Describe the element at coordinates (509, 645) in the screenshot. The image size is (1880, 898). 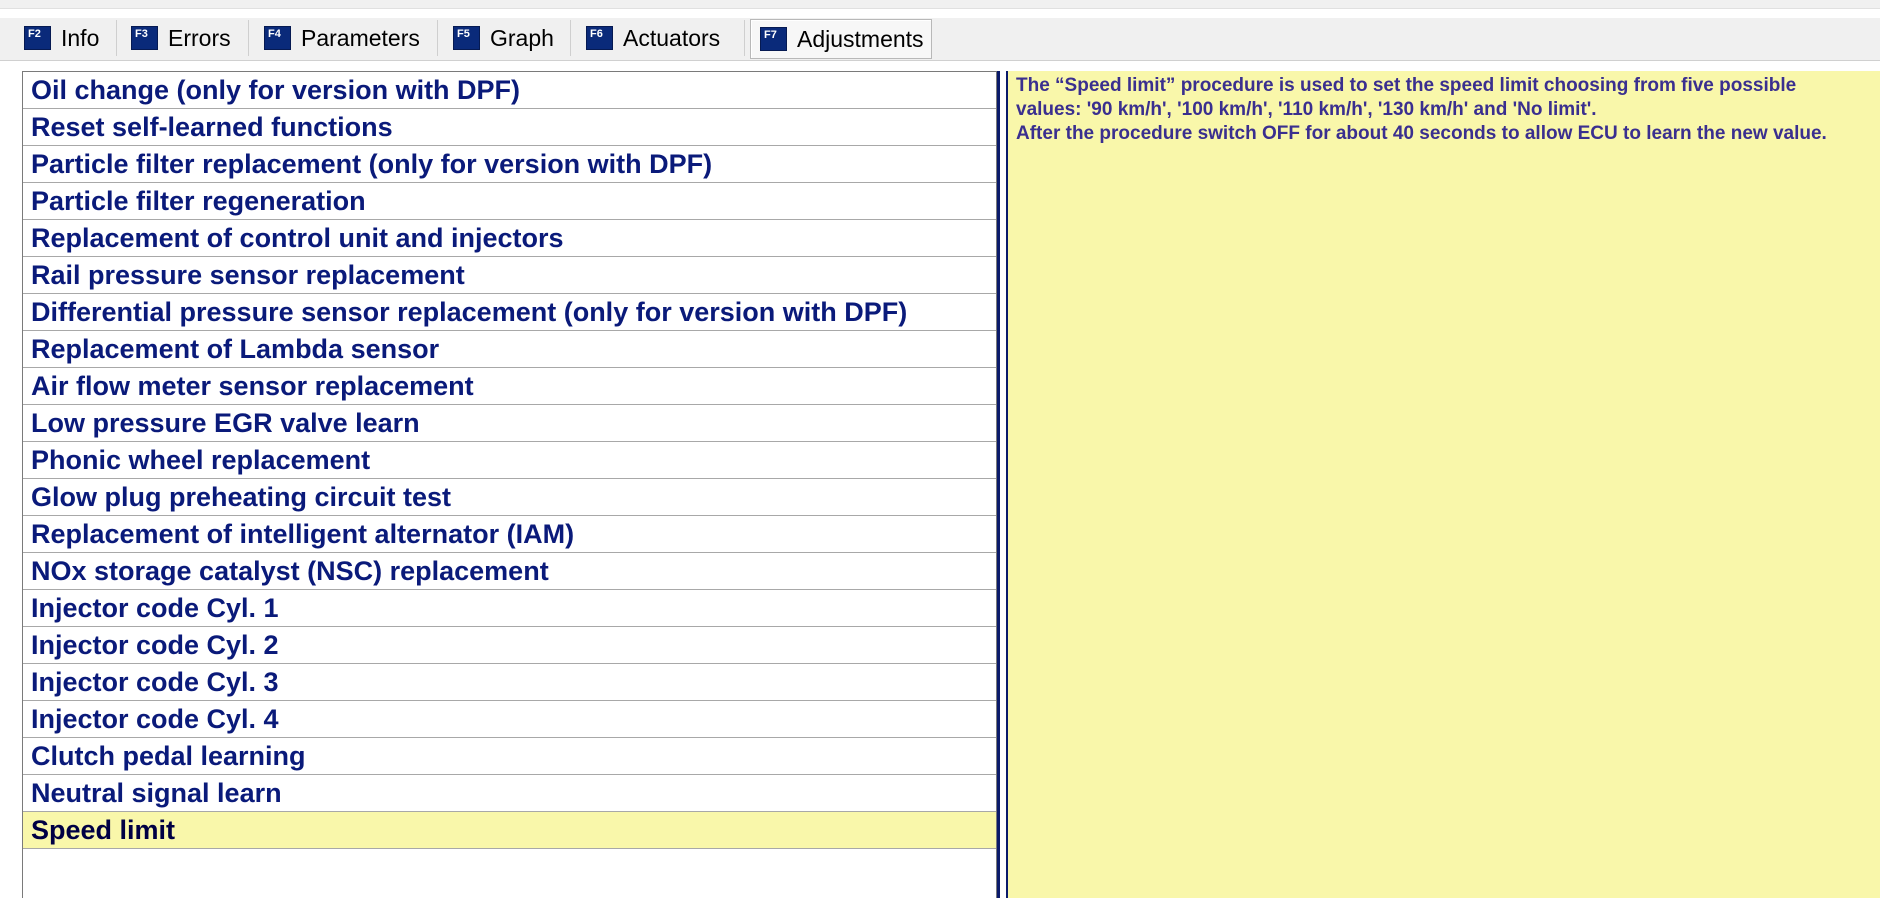
I see `list-item: Injector code Cyl. 2` at that location.